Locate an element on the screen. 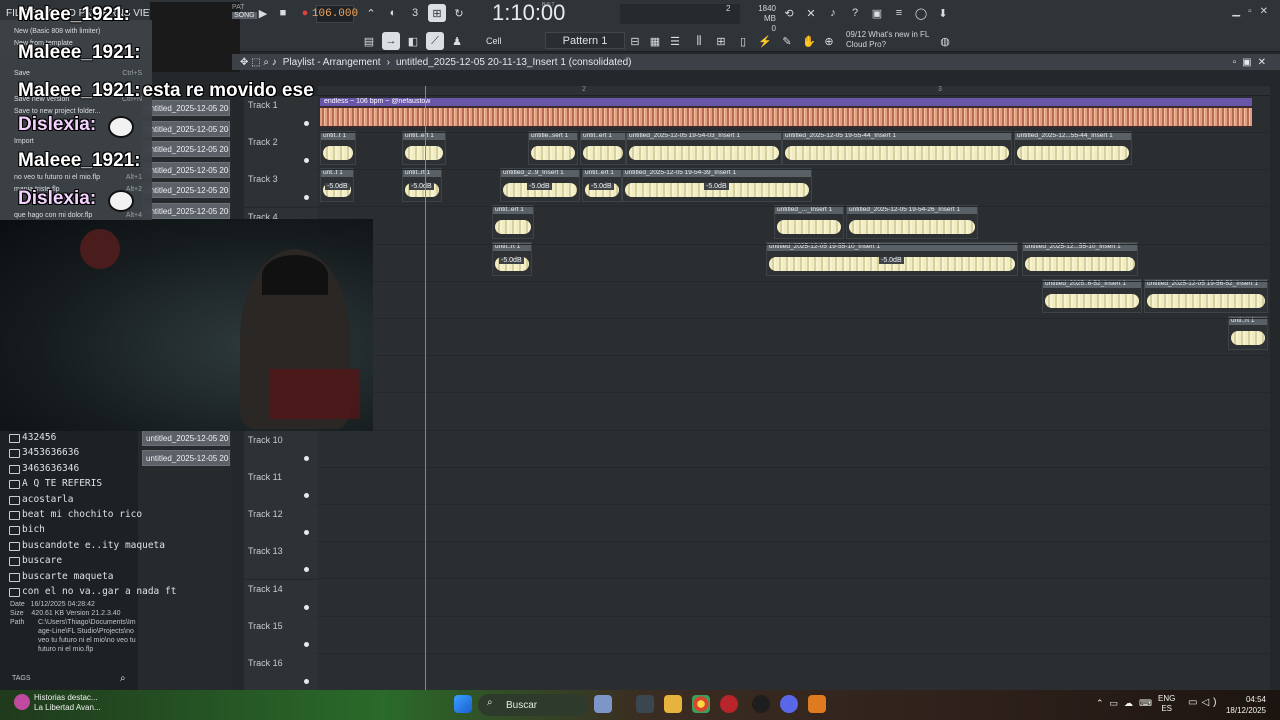 Image resolution: width=1280 pixels, height=720 pixels. mixer-sliders-icon: ⫼ is located at coordinates (699, 41).